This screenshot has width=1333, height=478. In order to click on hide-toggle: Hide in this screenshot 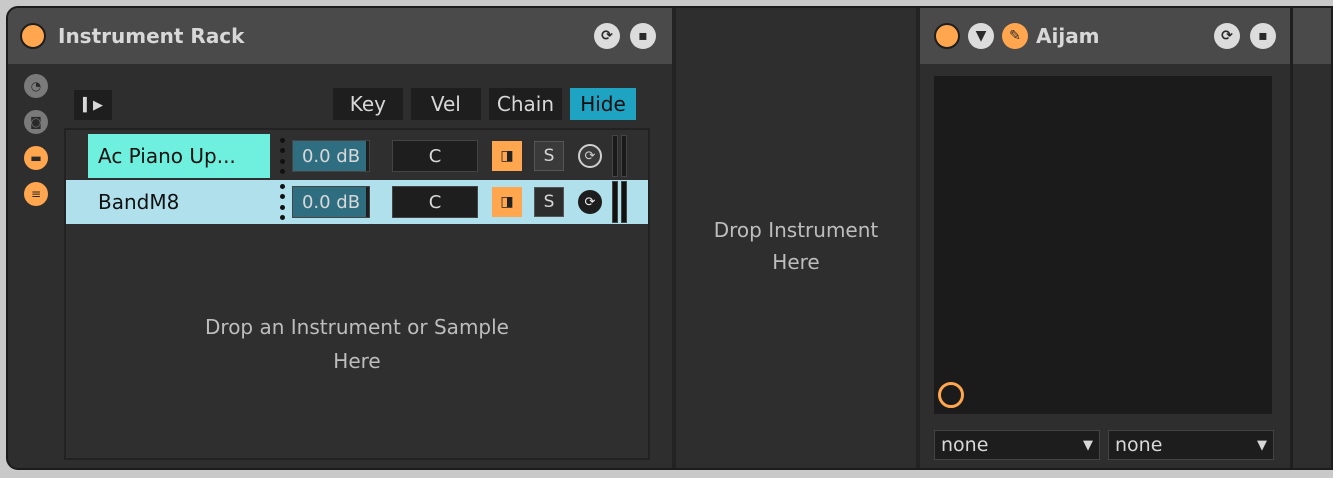, I will do `click(603, 104)`.